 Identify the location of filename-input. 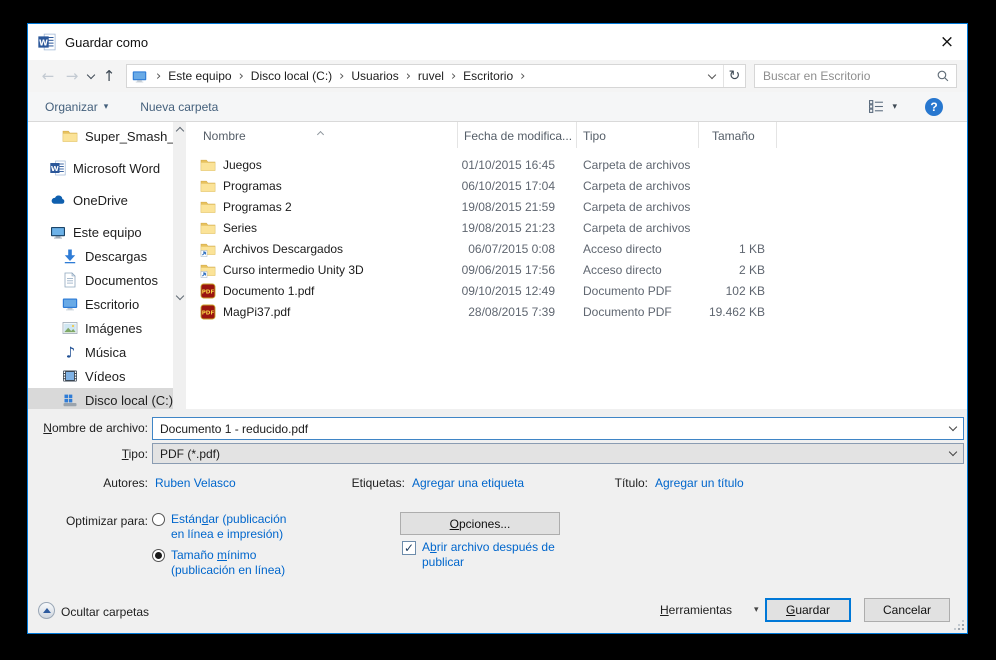
(548, 428).